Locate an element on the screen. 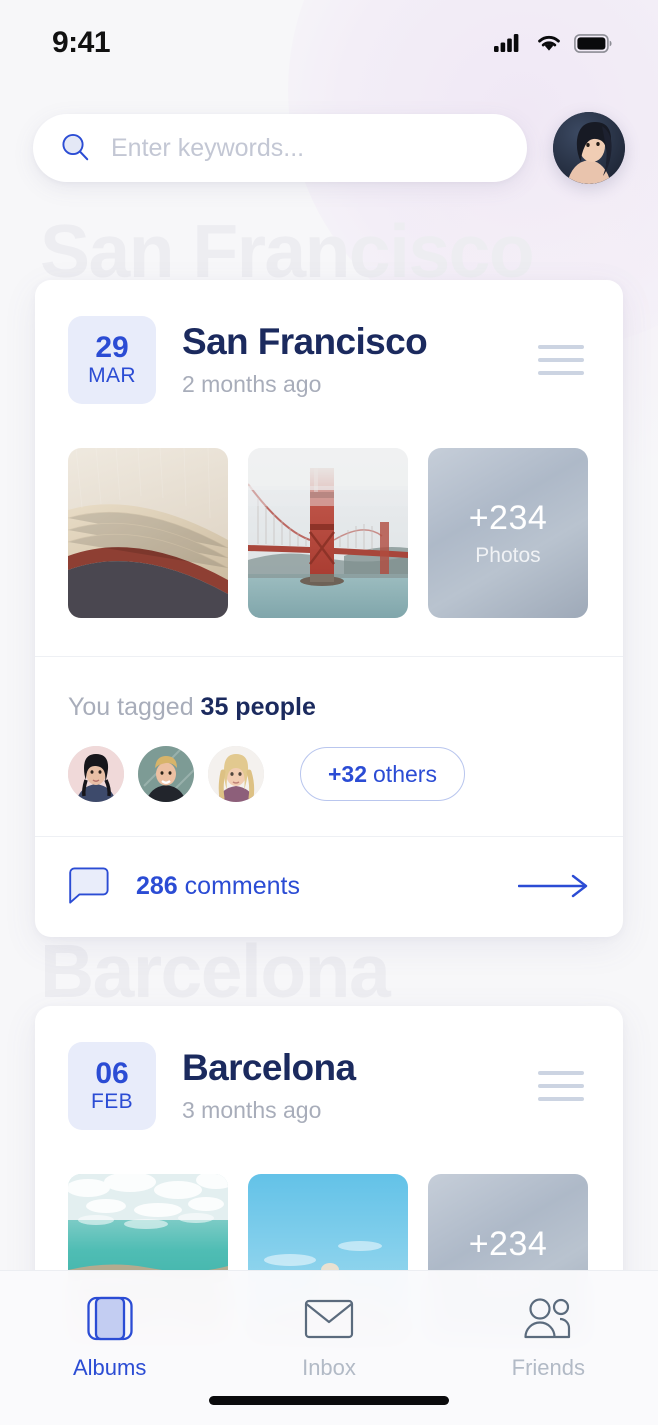  others-count: +32 is located at coordinates (348, 773).